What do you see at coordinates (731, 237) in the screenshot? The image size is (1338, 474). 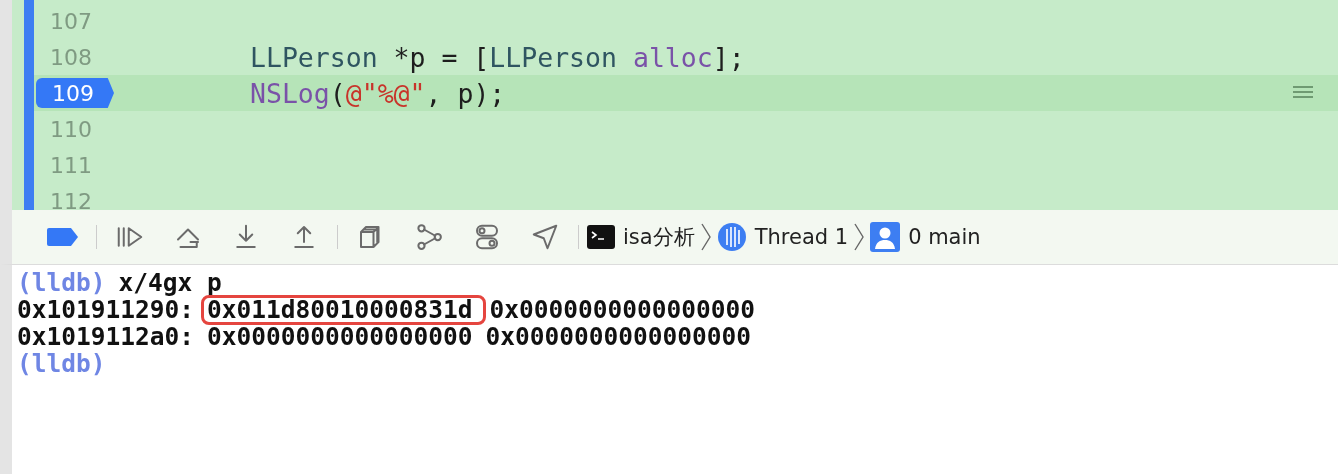 I see `thread-icon` at bounding box center [731, 237].